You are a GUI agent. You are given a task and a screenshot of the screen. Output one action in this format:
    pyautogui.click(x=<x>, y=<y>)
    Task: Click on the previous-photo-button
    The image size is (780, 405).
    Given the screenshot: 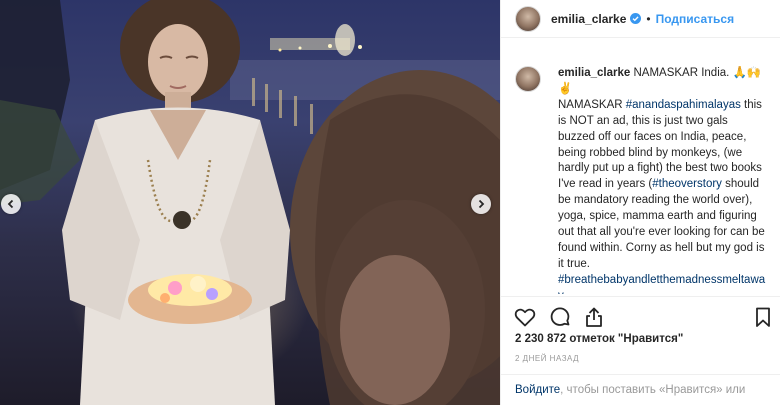 What is the action you would take?
    pyautogui.click(x=11, y=204)
    